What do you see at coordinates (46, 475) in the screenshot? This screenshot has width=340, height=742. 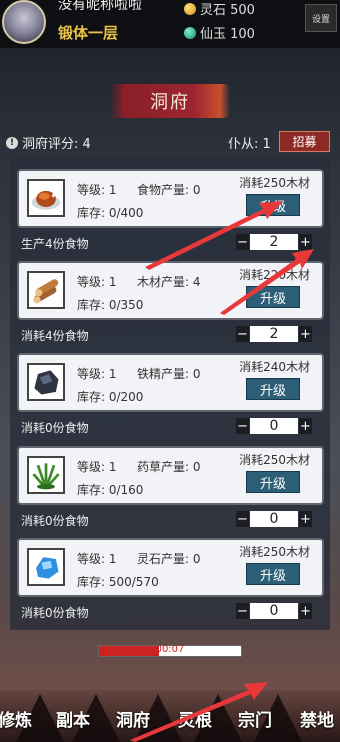 I see `herb-plant-icon` at bounding box center [46, 475].